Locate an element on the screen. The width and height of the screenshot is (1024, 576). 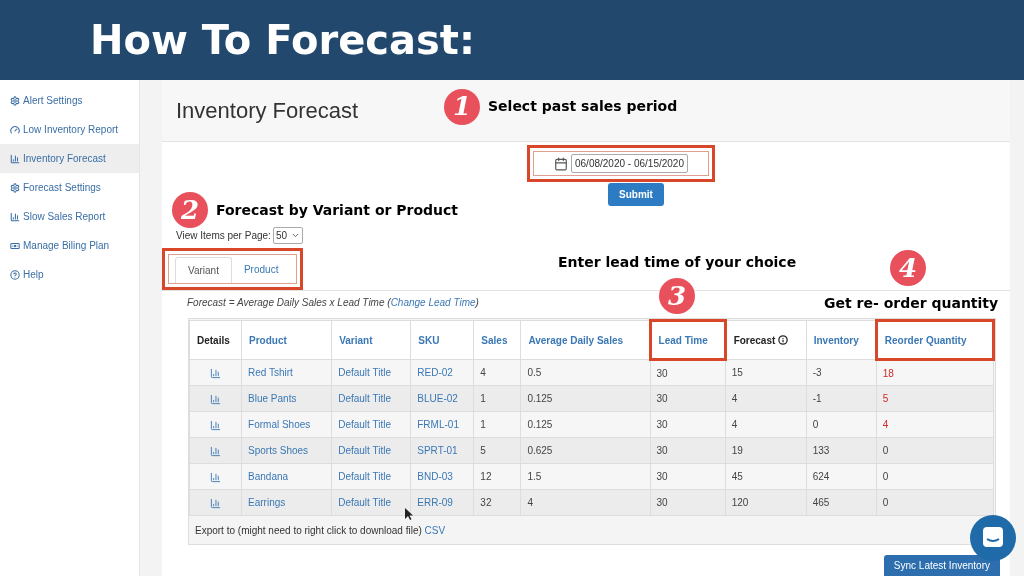
csv-link: CSV is located at coordinates (435, 530).